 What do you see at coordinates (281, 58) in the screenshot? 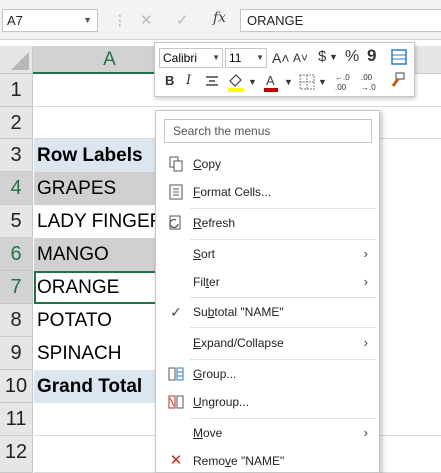
I see `increase-font-size-button: A˄` at bounding box center [281, 58].